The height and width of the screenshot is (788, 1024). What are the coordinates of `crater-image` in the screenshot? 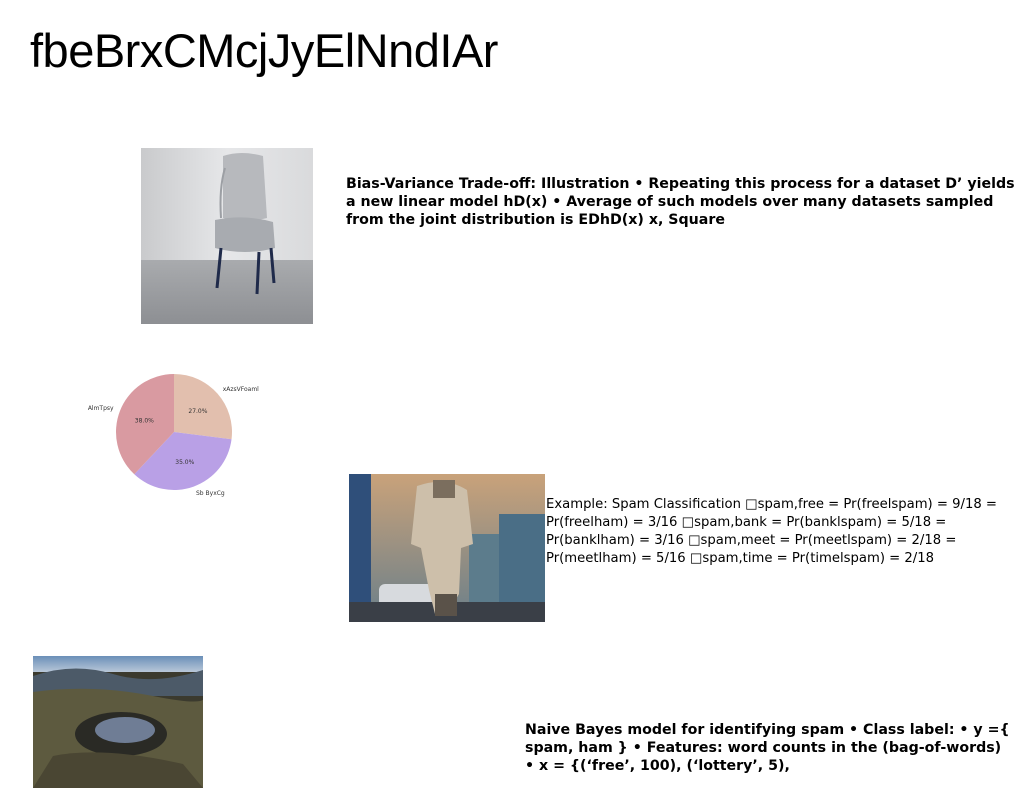 It's located at (118, 722).